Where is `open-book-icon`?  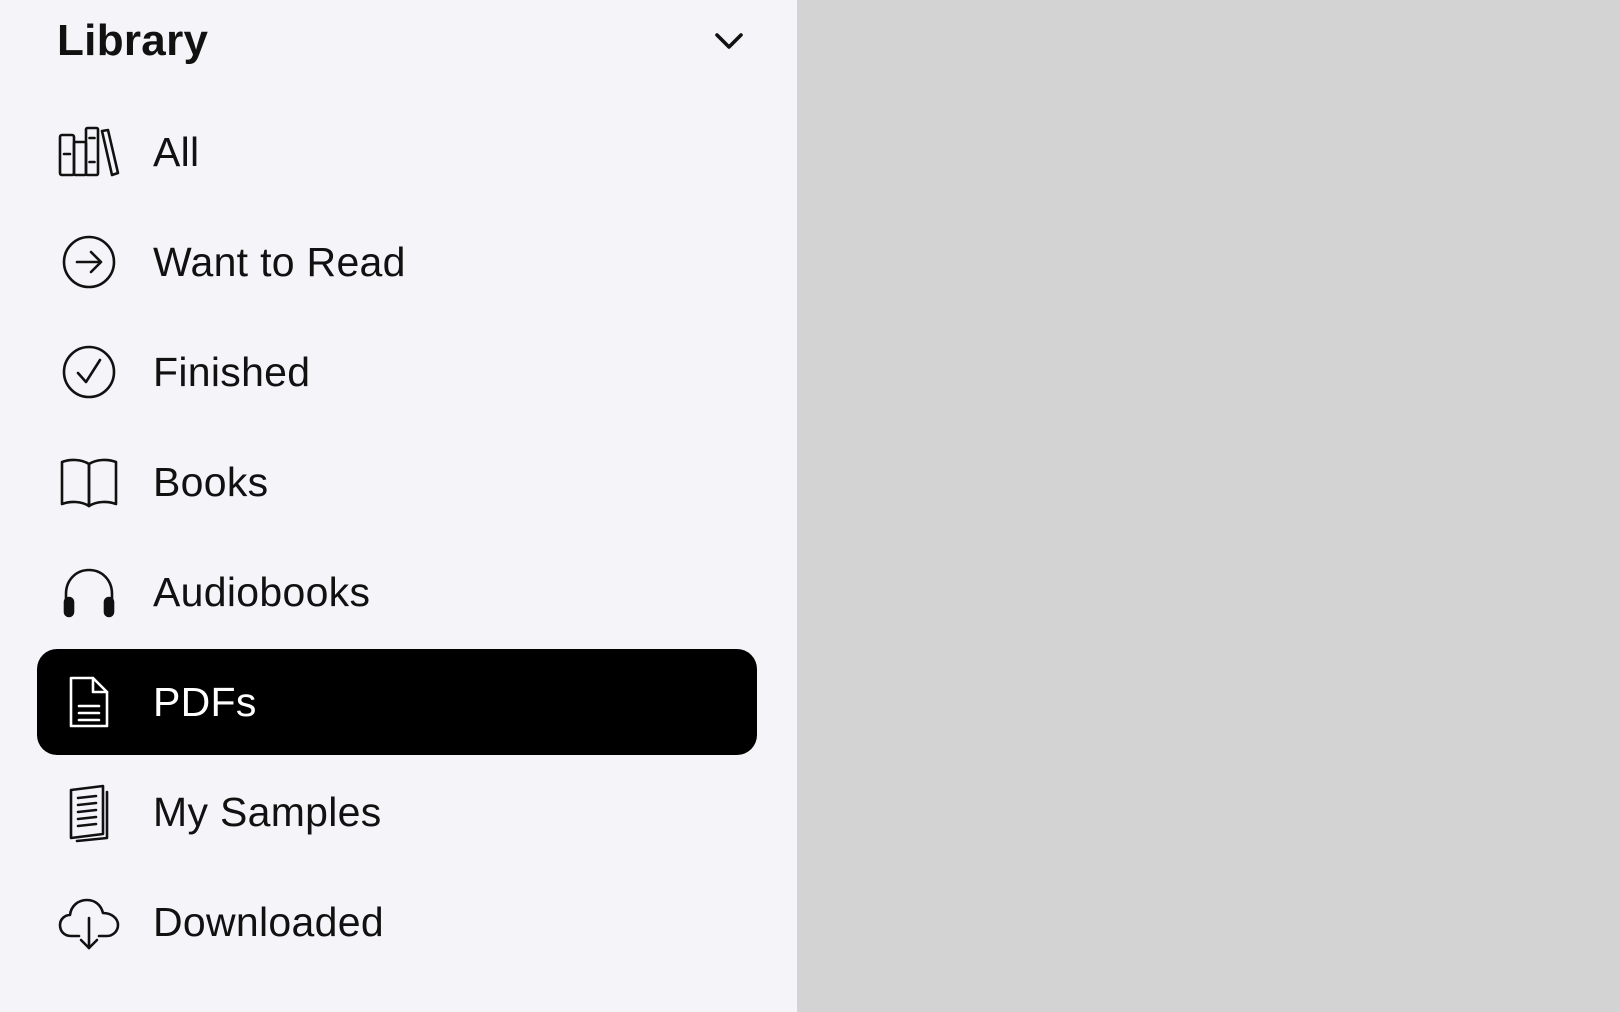 open-book-icon is located at coordinates (89, 482).